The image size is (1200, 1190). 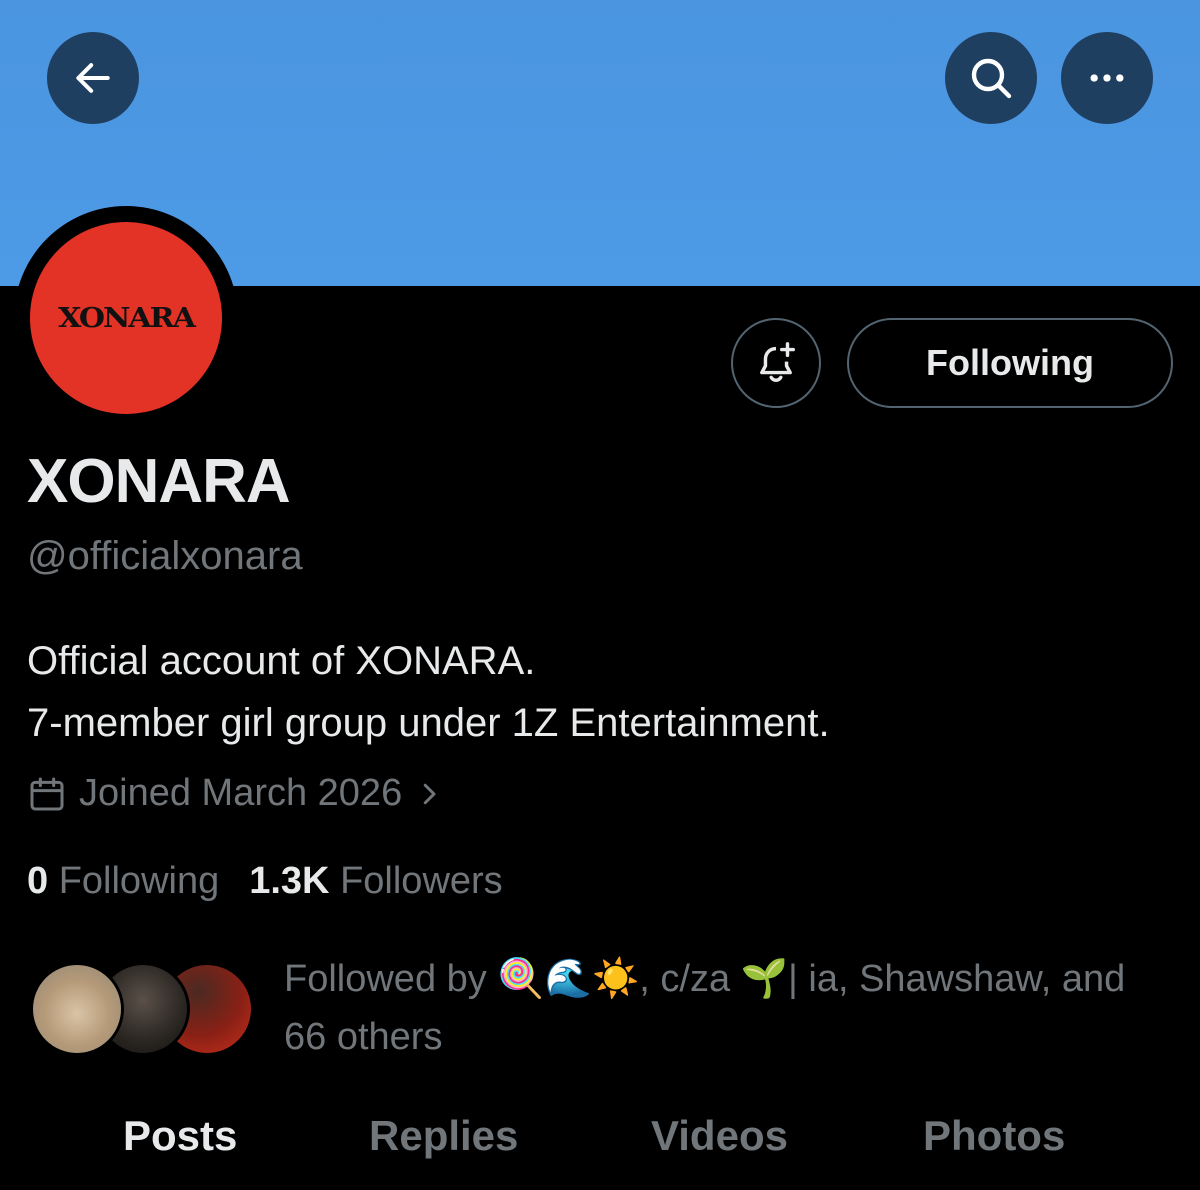 I want to click on search-icon, so click(x=991, y=78).